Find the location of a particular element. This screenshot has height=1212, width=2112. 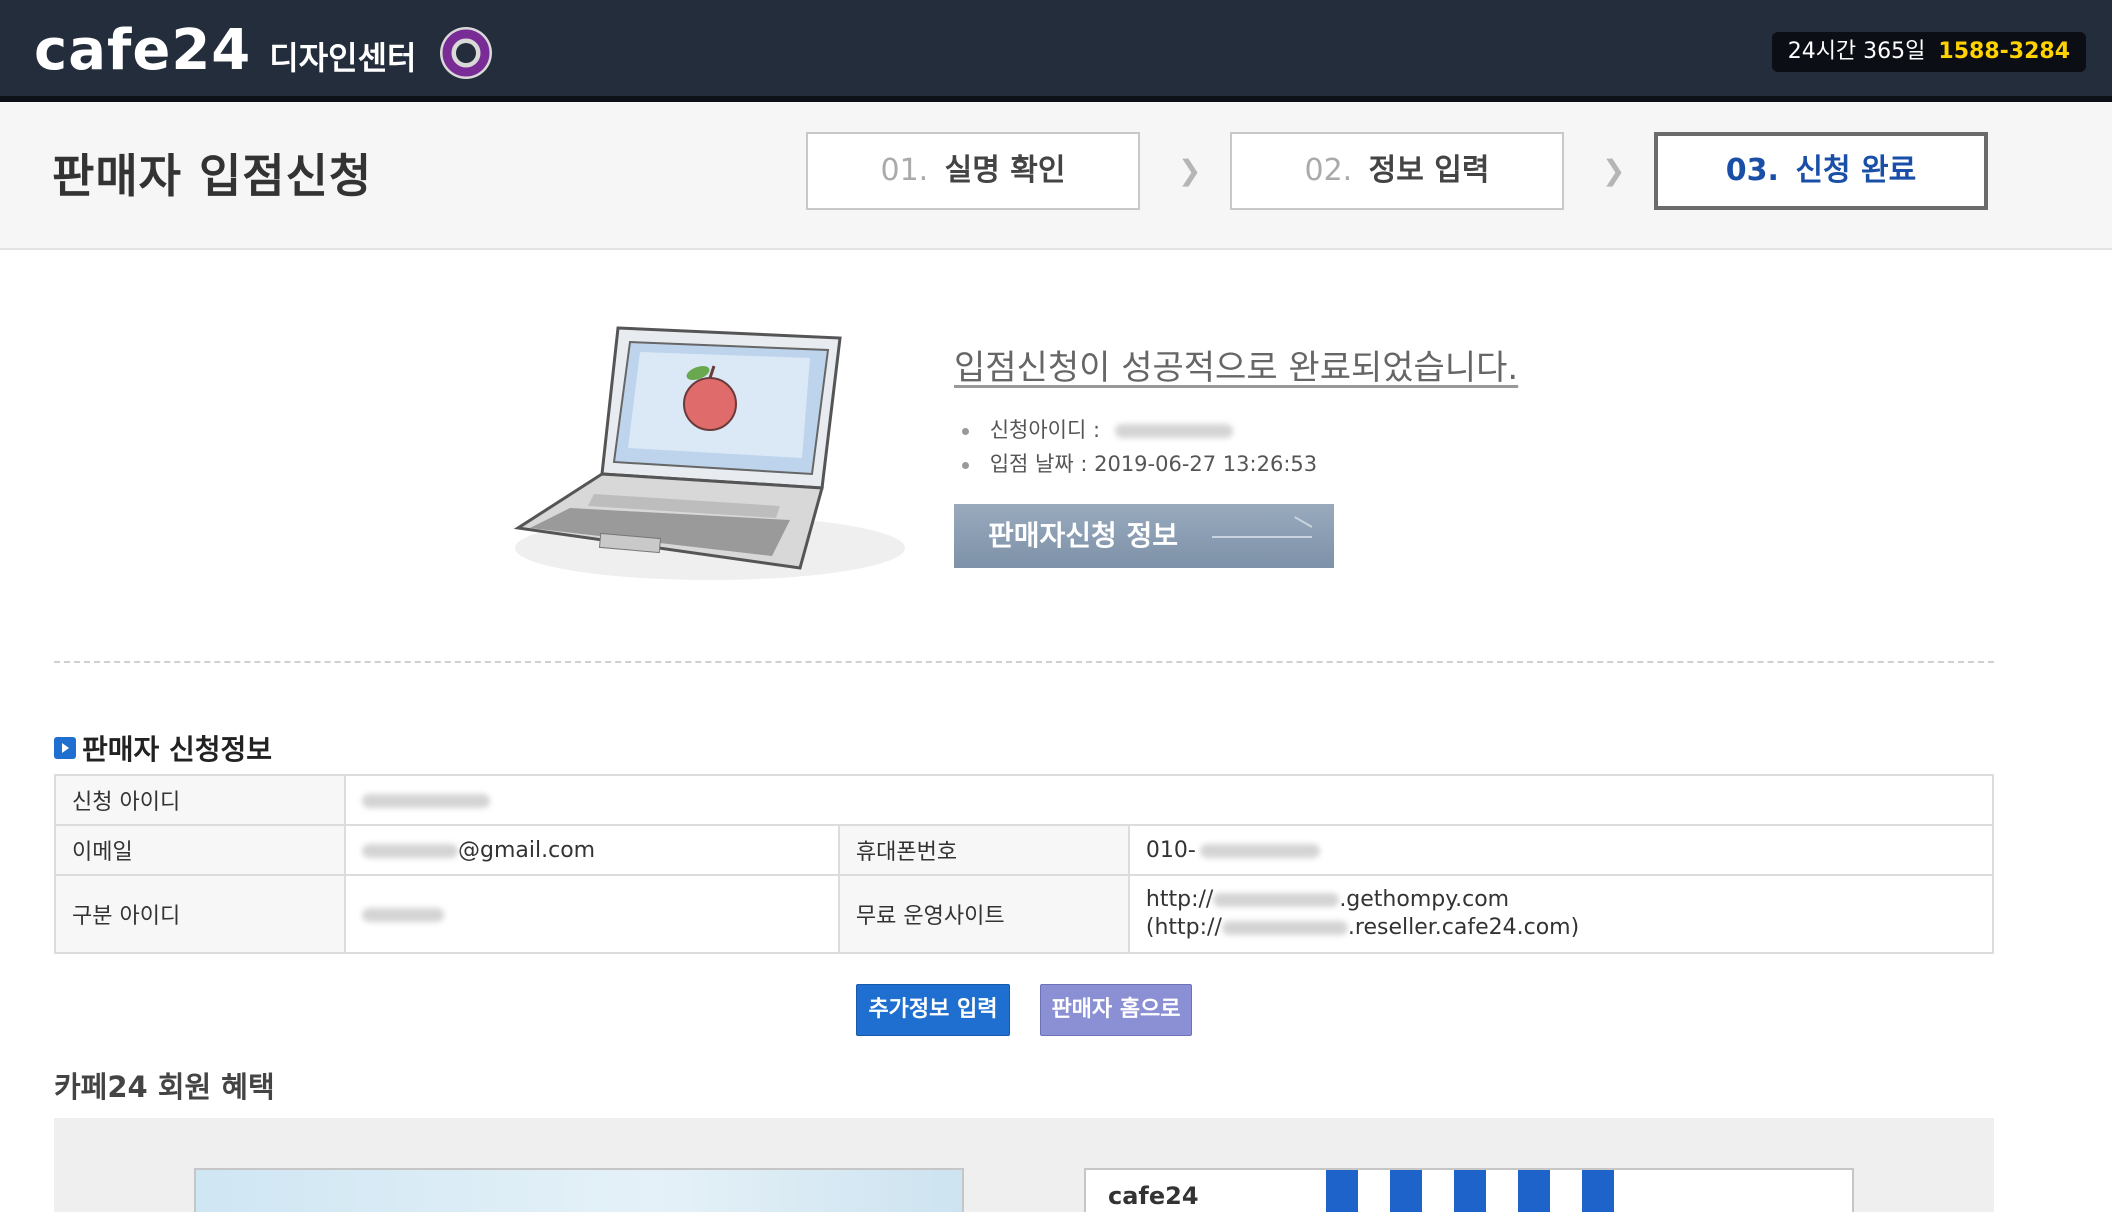

laptop-apple-illustration is located at coordinates (709, 453).